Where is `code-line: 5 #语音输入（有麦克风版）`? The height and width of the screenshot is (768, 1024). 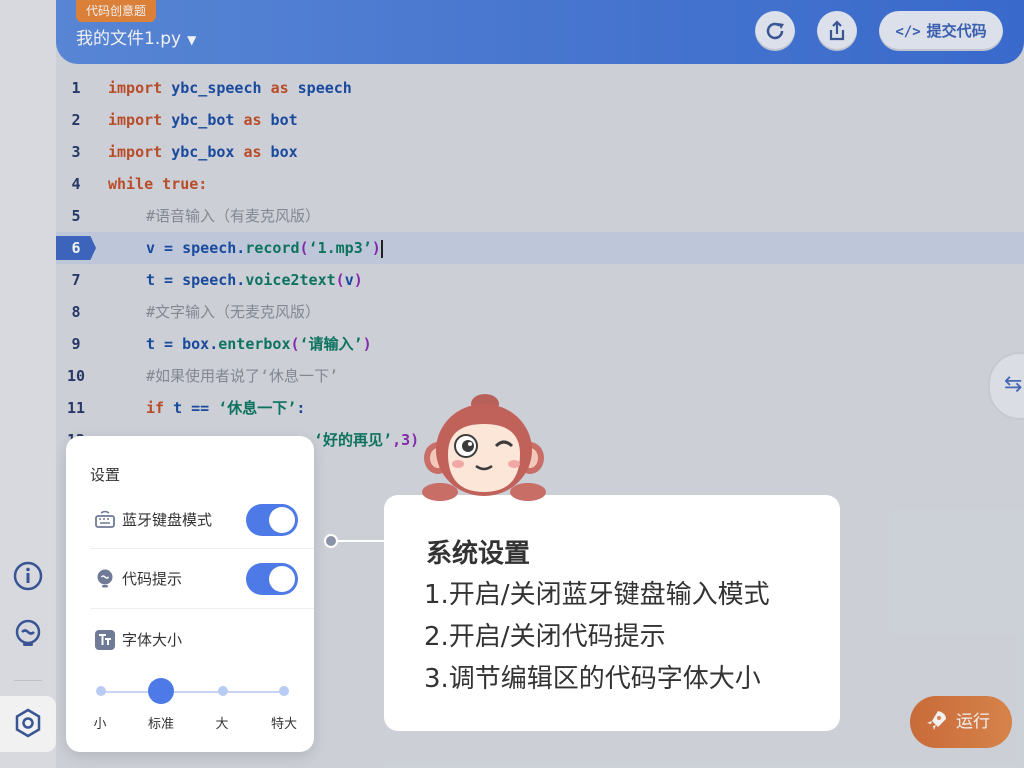 code-line: 5 #语音输入（有麦克风版） is located at coordinates (540, 216).